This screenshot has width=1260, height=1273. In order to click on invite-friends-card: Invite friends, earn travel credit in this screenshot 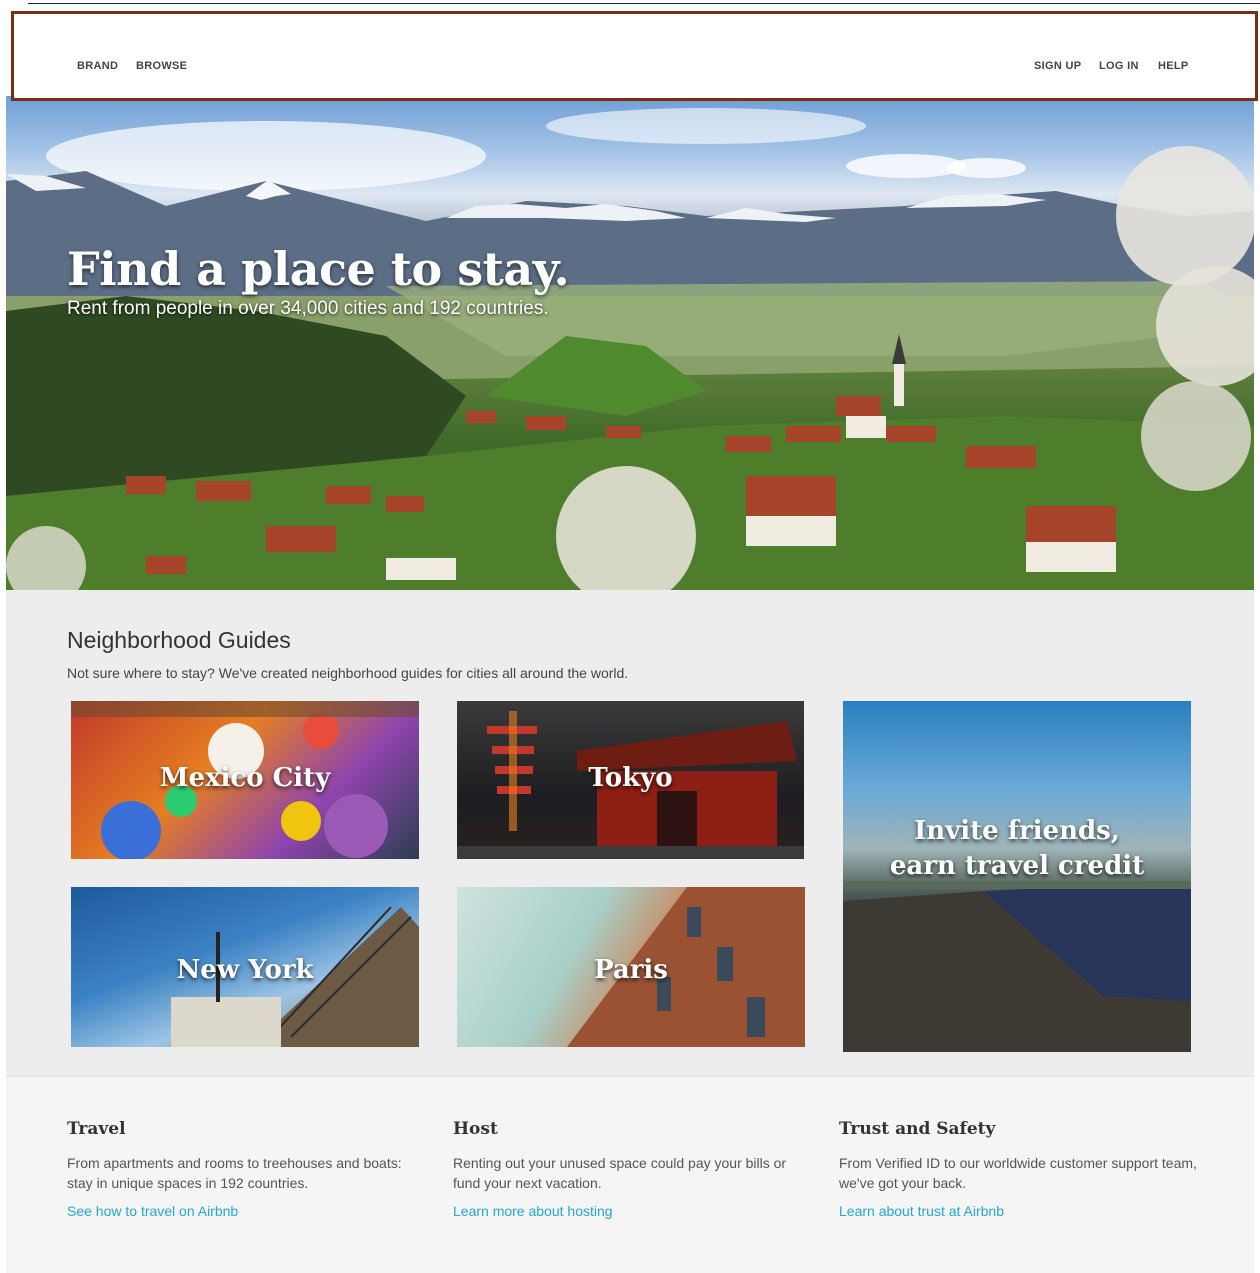, I will do `click(1017, 876)`.